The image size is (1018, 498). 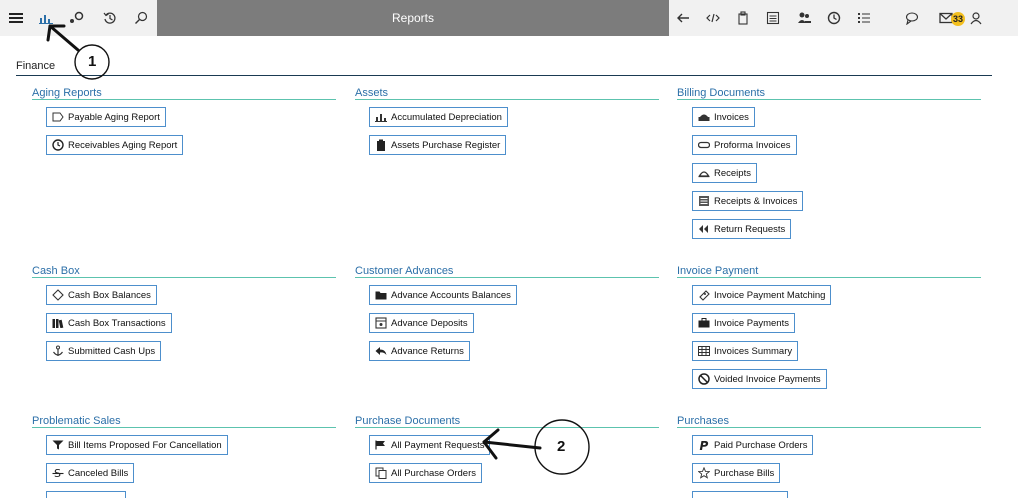 I want to click on report-purchase-bills: Purchase Bills, so click(x=736, y=473).